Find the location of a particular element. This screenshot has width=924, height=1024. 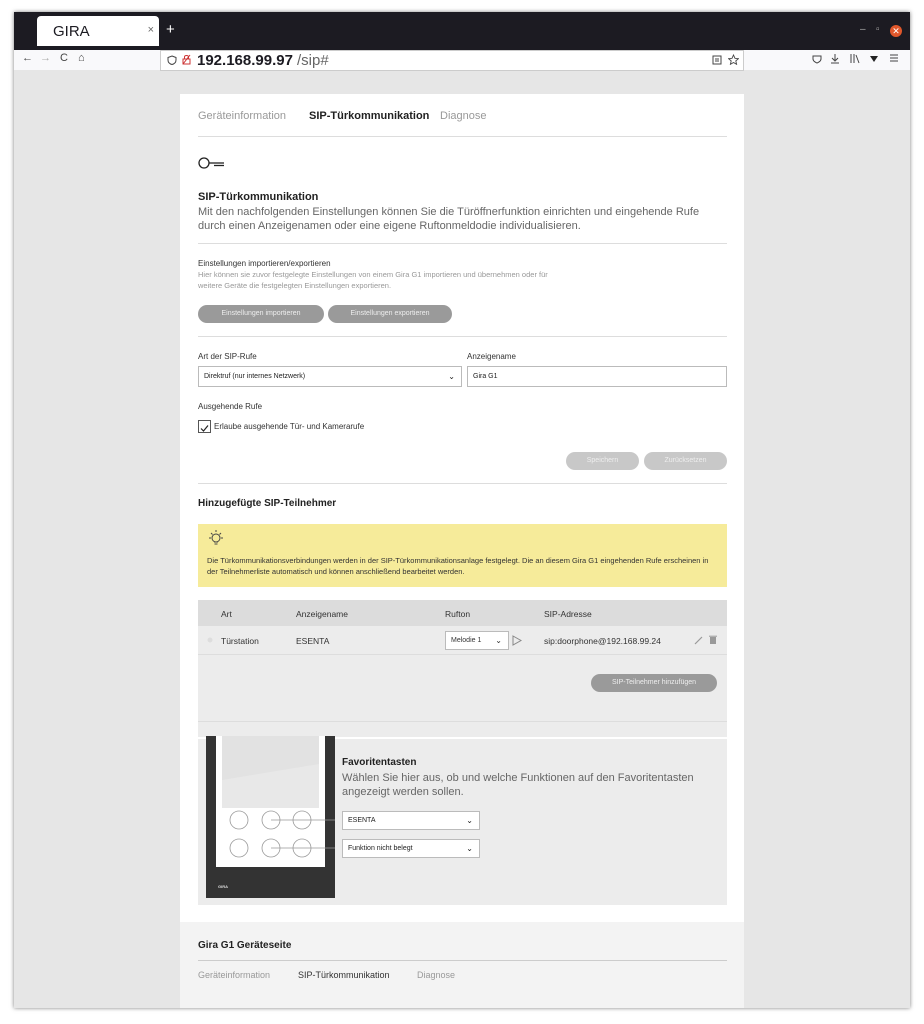

column-anzeigename: Anzeigename is located at coordinates (322, 614).